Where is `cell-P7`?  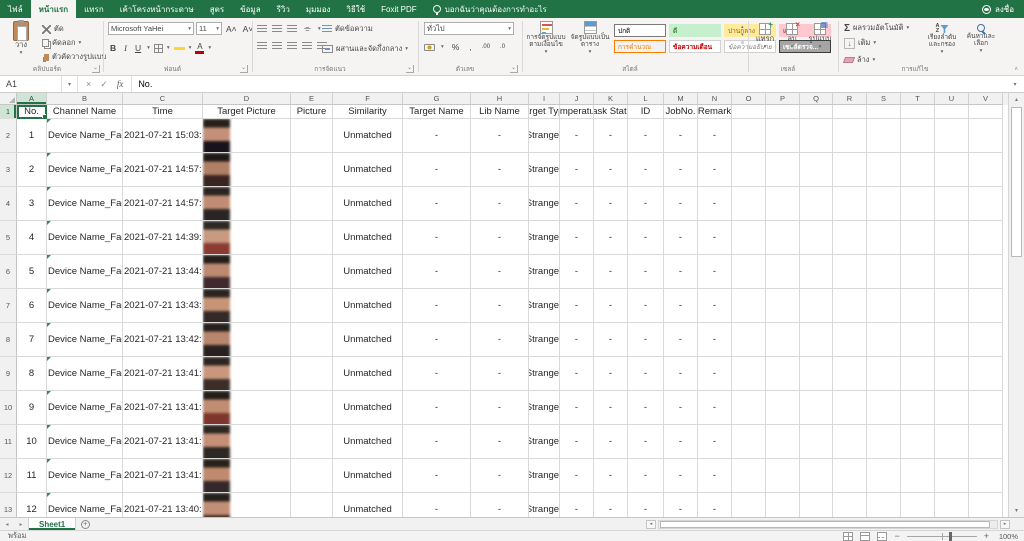 cell-P7 is located at coordinates (783, 306).